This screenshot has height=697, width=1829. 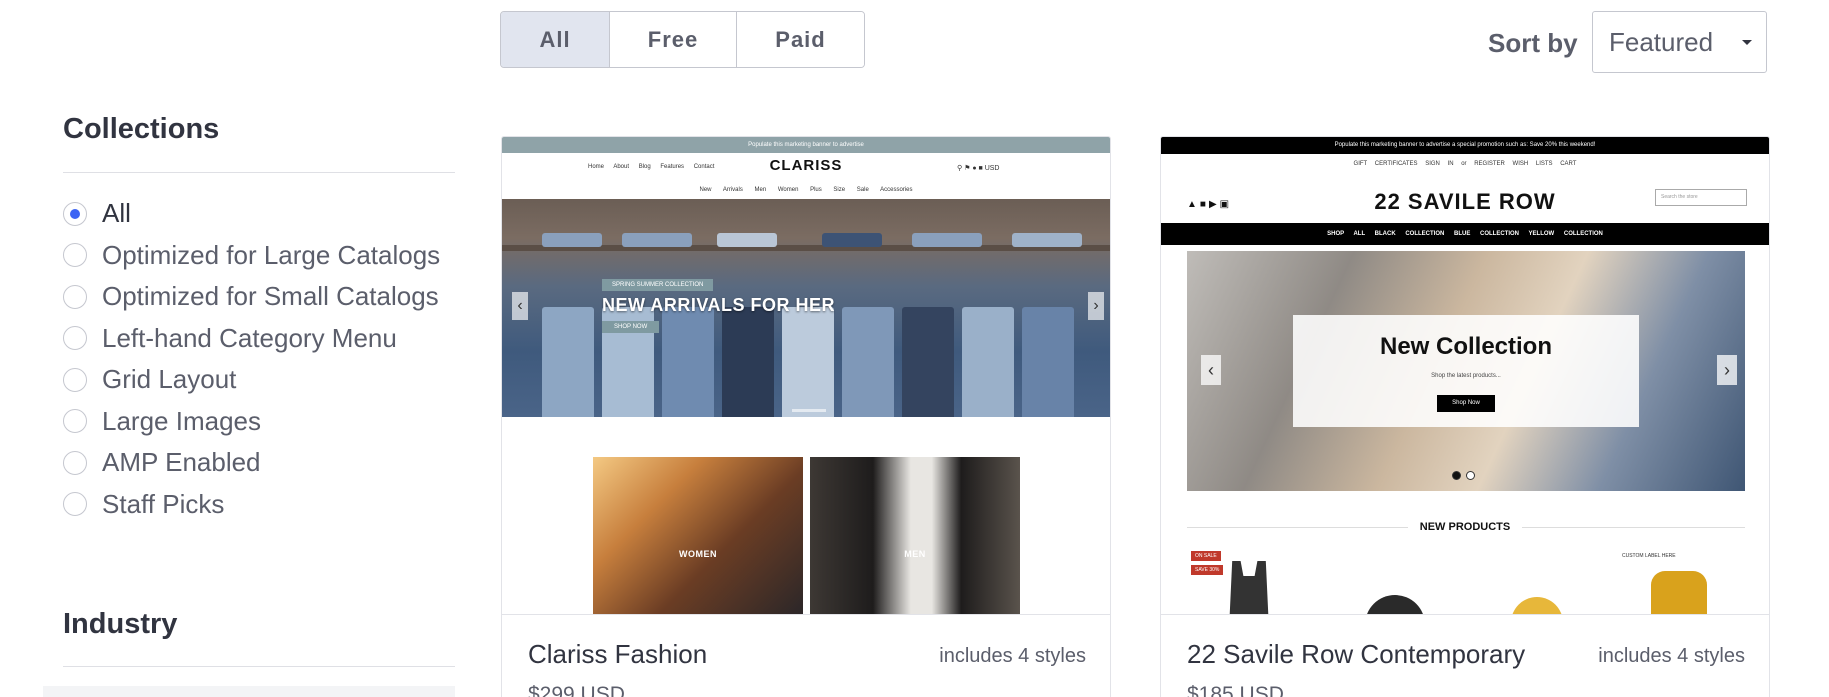 I want to click on collection-option-left-hand-menu: Left-hand Category Menu, so click(x=251, y=339).